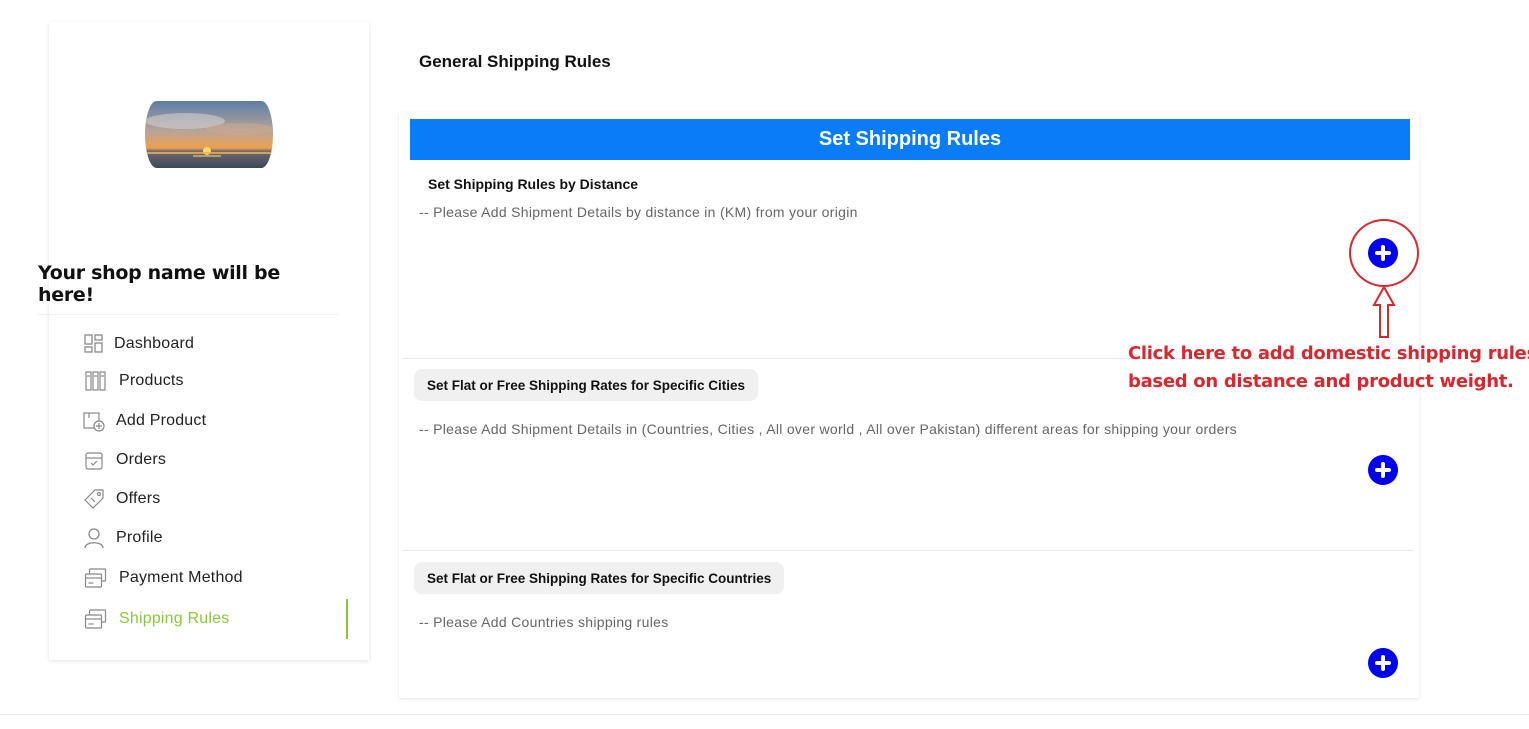 The width and height of the screenshot is (1529, 729). I want to click on offers-tag-icon, so click(94, 499).